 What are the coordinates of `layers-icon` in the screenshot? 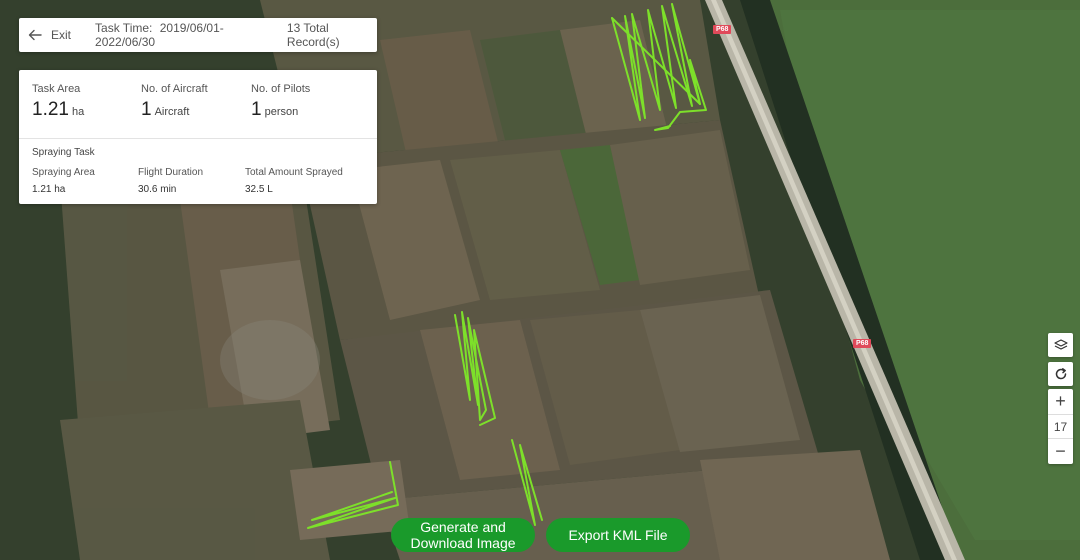 It's located at (1060, 344).